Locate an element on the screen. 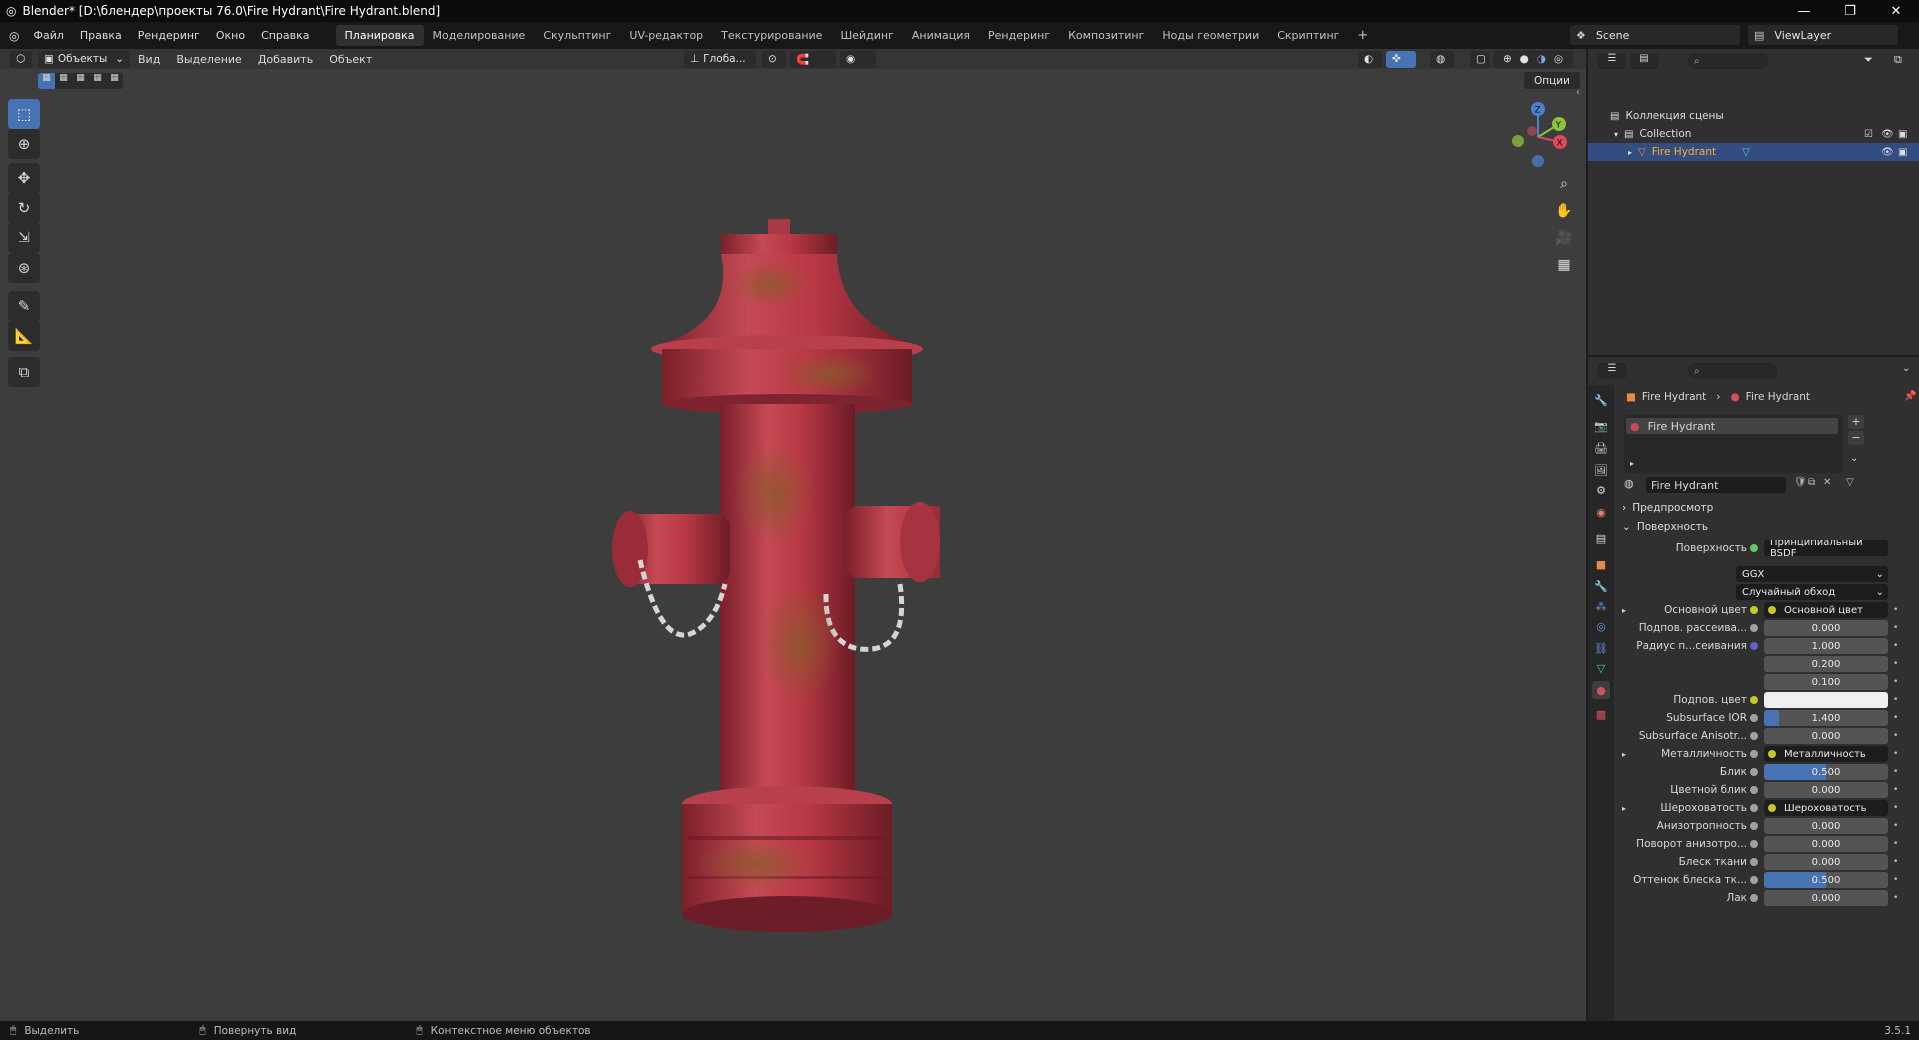  options-dropdown: Опции is located at coordinates (1552, 80).